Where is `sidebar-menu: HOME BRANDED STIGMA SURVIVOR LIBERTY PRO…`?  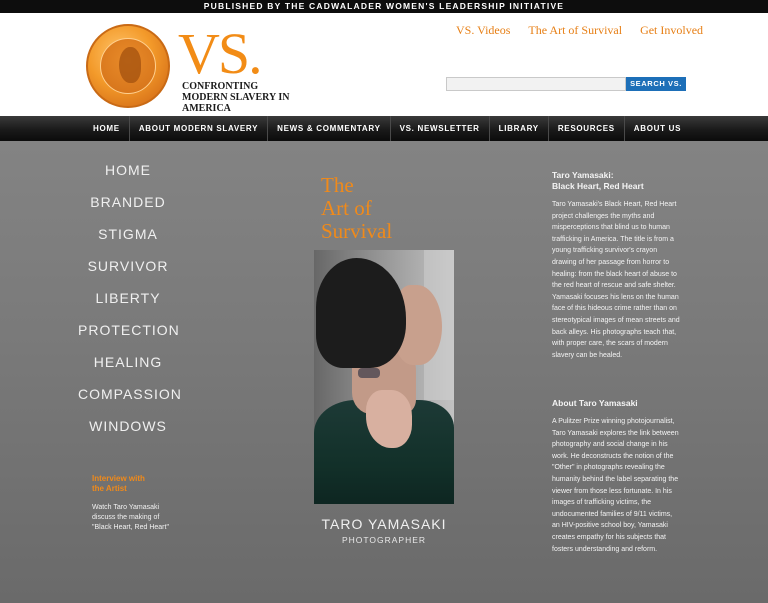
sidebar-menu: HOME BRANDED STIGMA SURVIVOR LIBERTY PRO… is located at coordinates (129, 302).